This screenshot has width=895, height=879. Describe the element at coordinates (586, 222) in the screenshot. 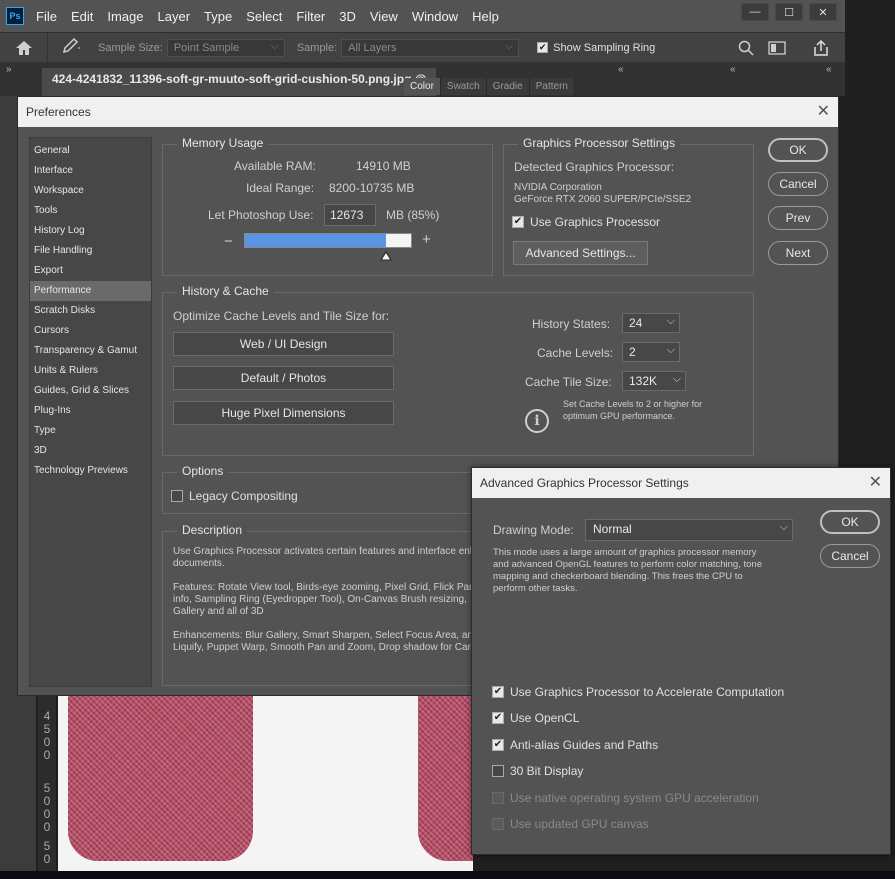

I see `use-graphics-processor-option: ✔ Use Graphics Processor` at that location.